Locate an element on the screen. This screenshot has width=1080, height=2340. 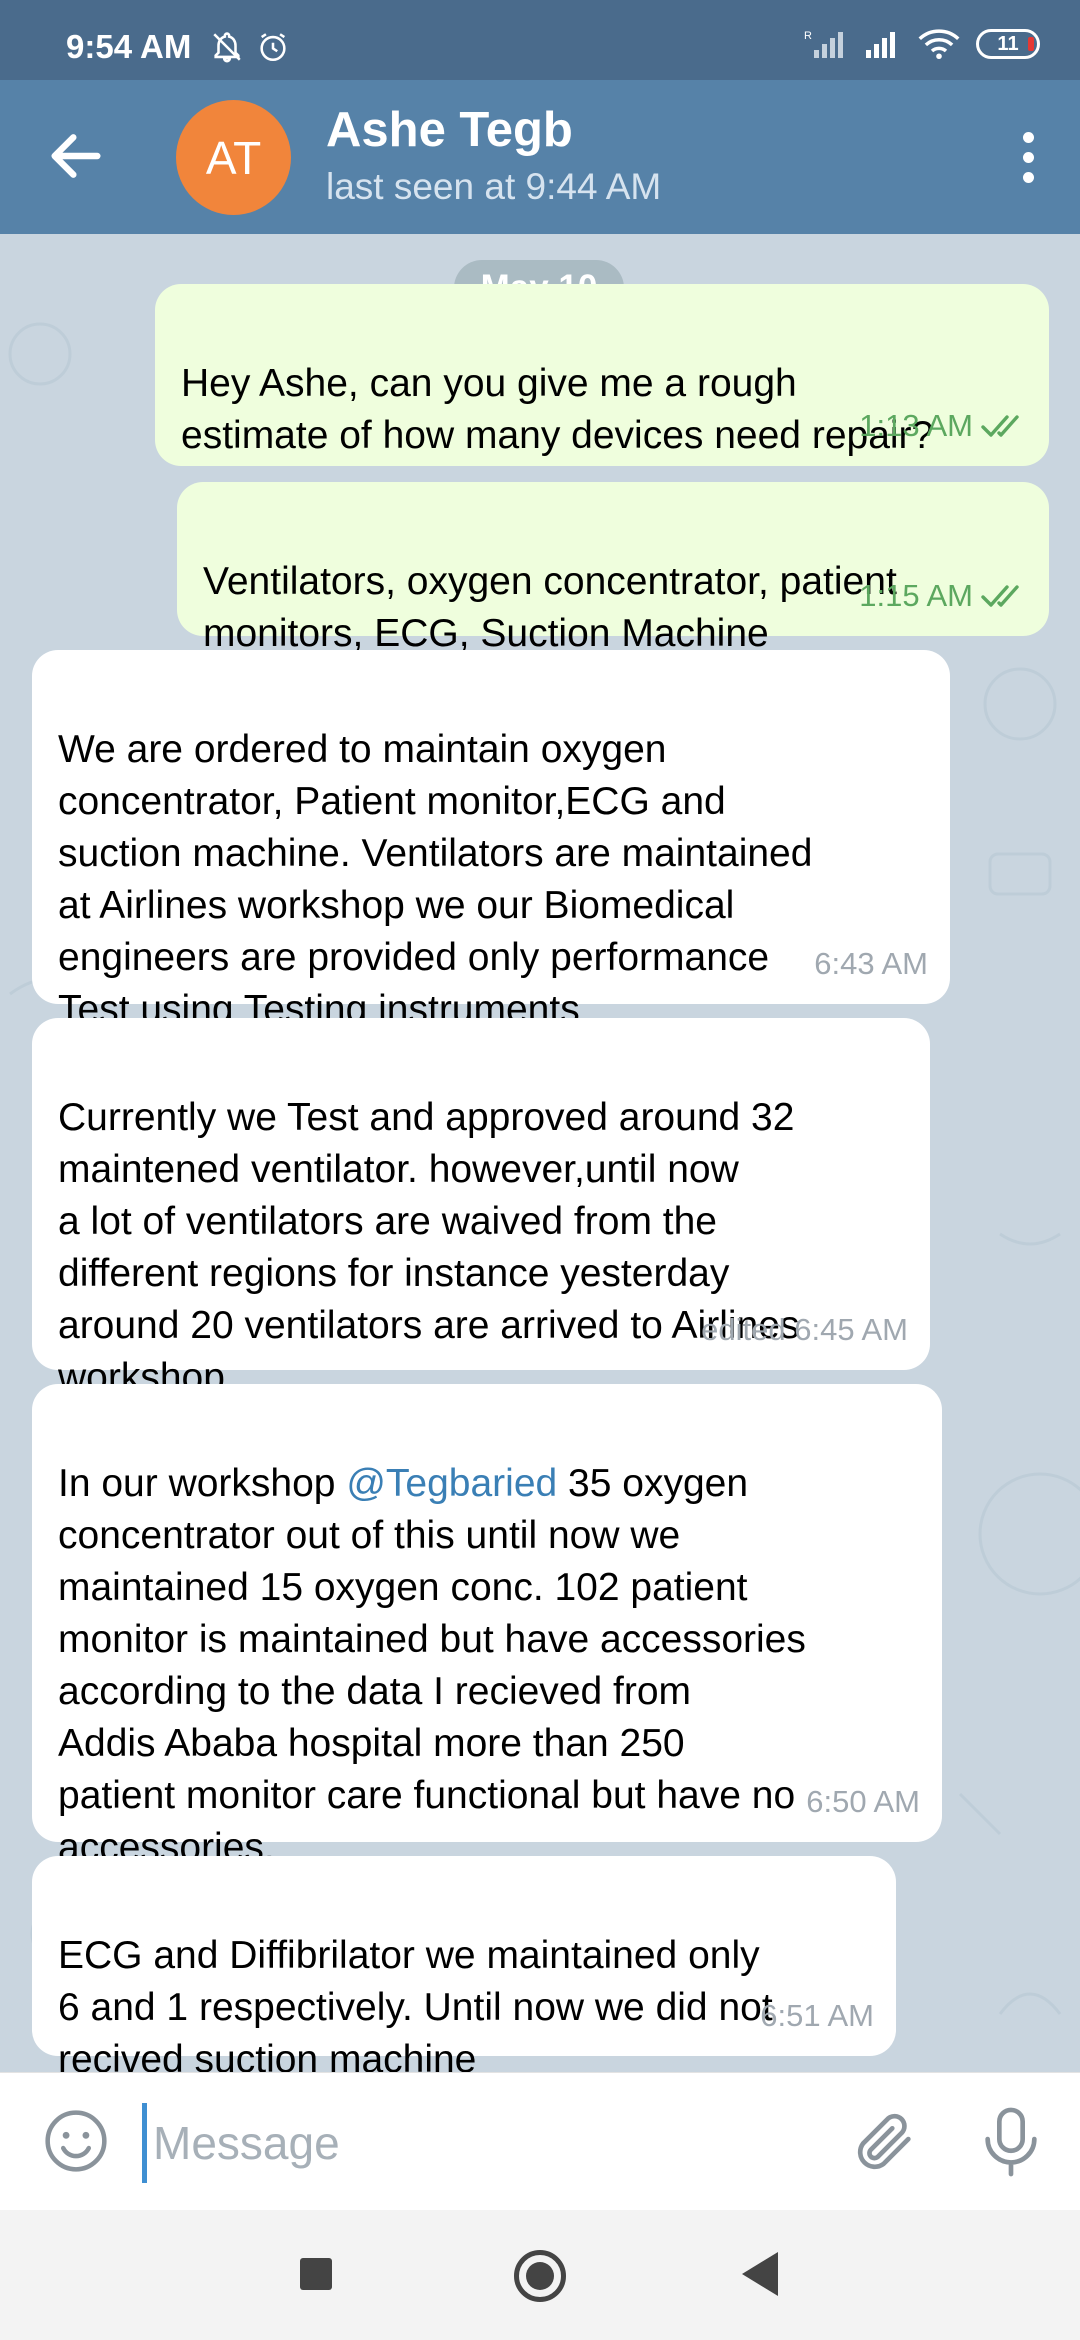
more-options-button is located at coordinates (1028, 157).